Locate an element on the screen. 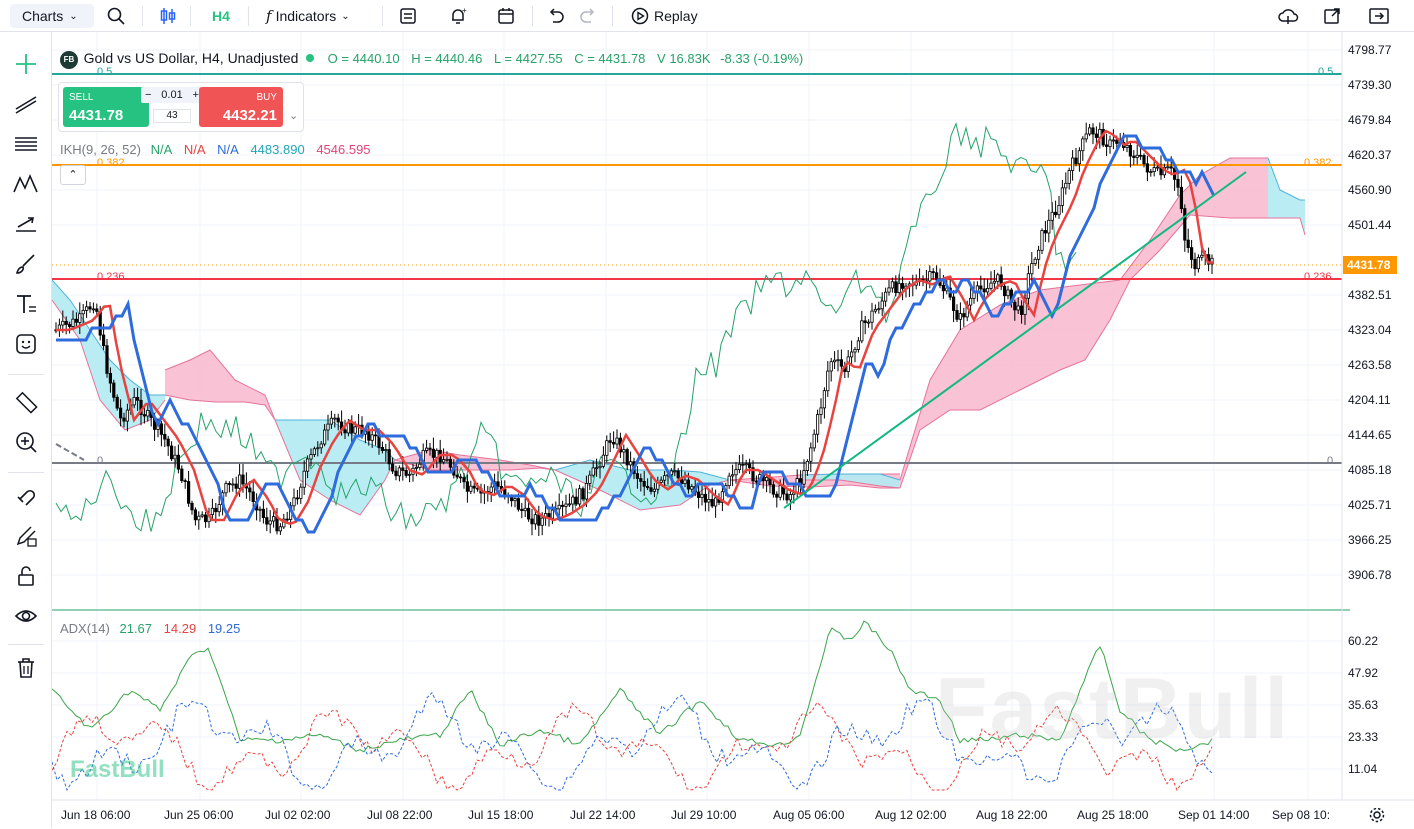 This screenshot has width=1414, height=829. brush-icon is located at coordinates (26, 264).